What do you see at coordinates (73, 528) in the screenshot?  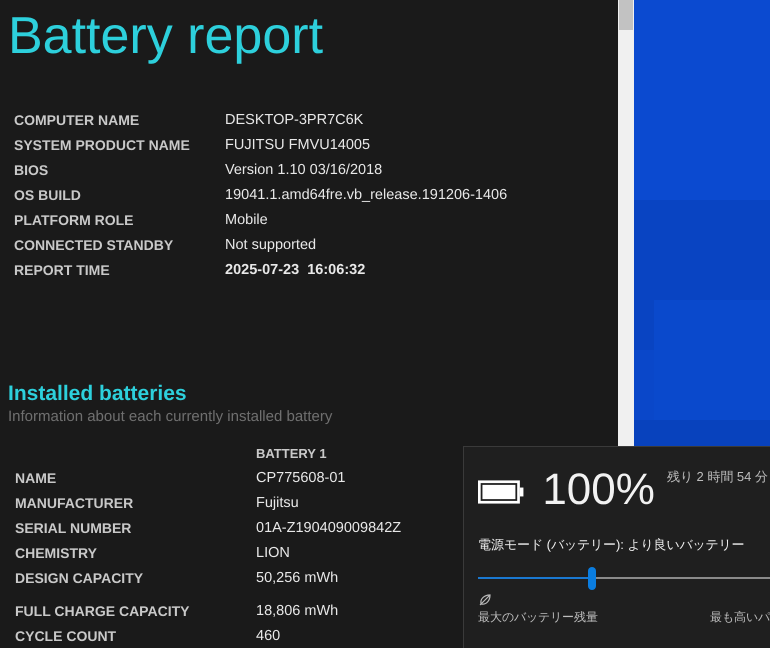 I see `field-label: SERIAL NUMBER` at bounding box center [73, 528].